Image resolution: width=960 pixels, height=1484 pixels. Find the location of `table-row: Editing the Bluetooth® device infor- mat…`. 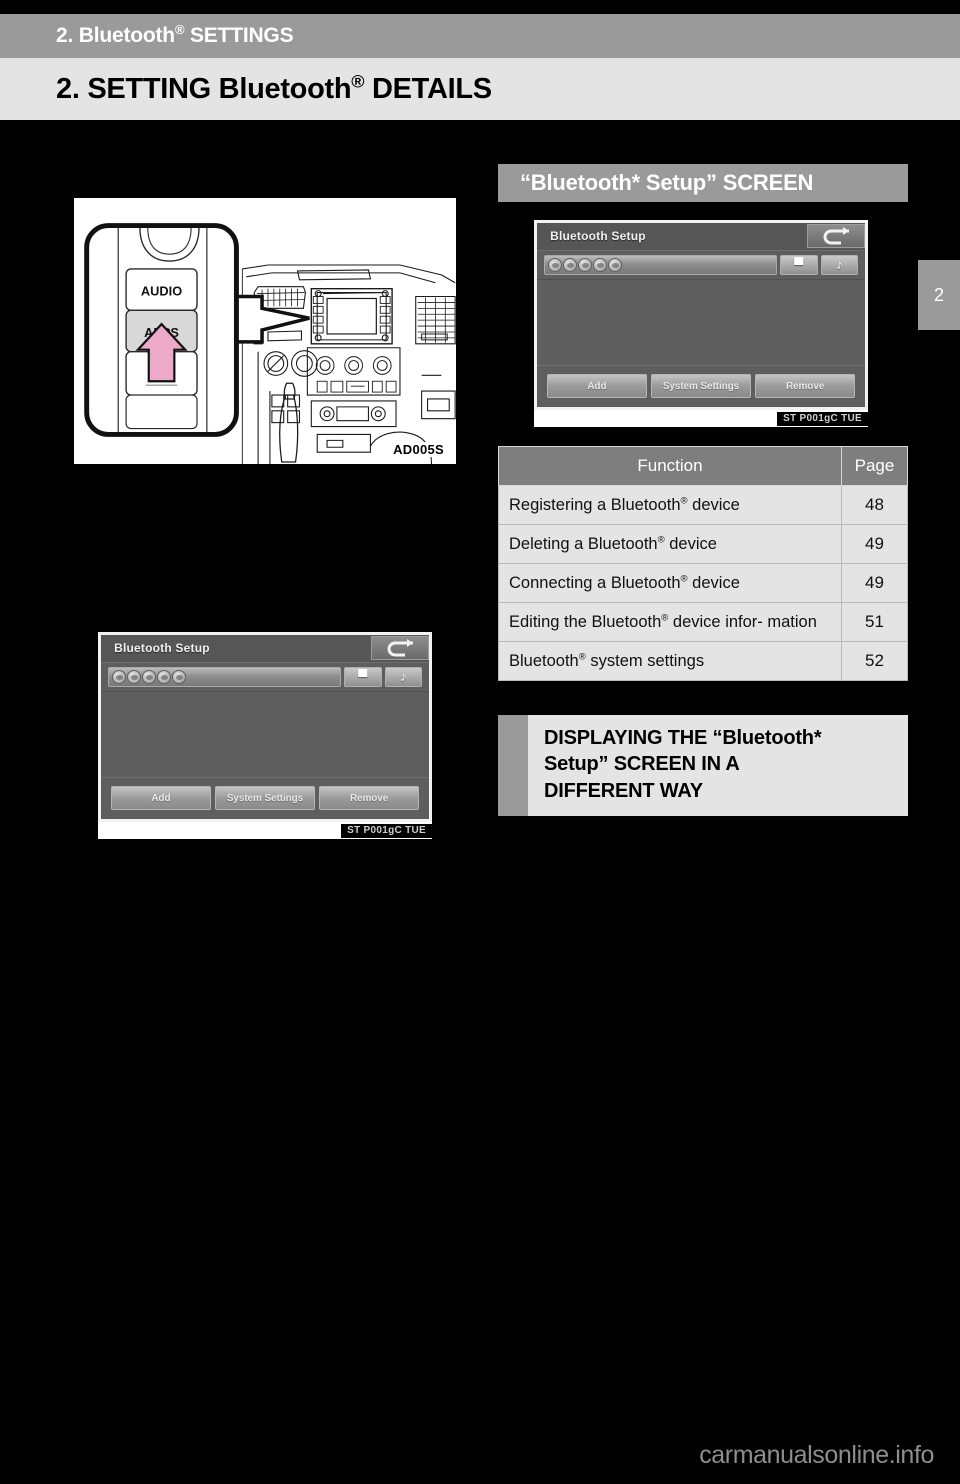

table-row: Editing the Bluetooth® device infor- mat… is located at coordinates (703, 622).